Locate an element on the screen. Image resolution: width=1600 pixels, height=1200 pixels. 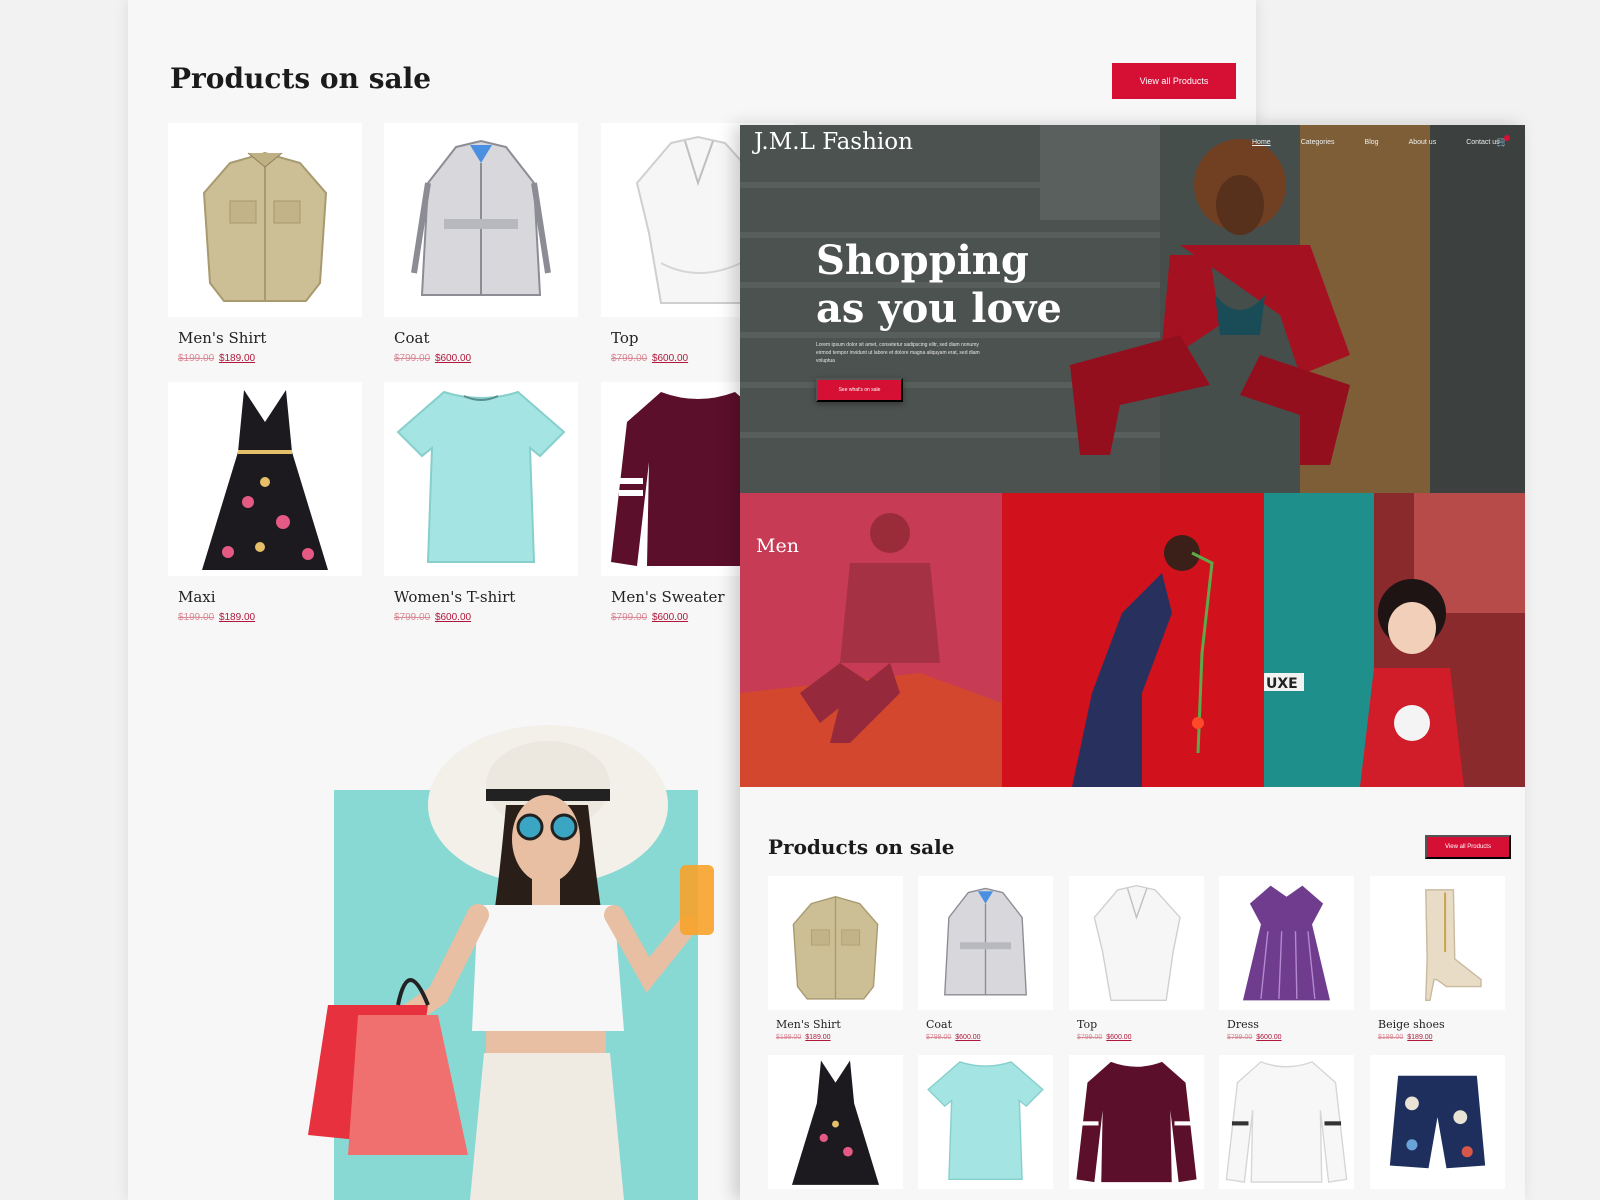
main-nav: Home Categories Blog About us Contact us is located at coordinates (1376, 142).